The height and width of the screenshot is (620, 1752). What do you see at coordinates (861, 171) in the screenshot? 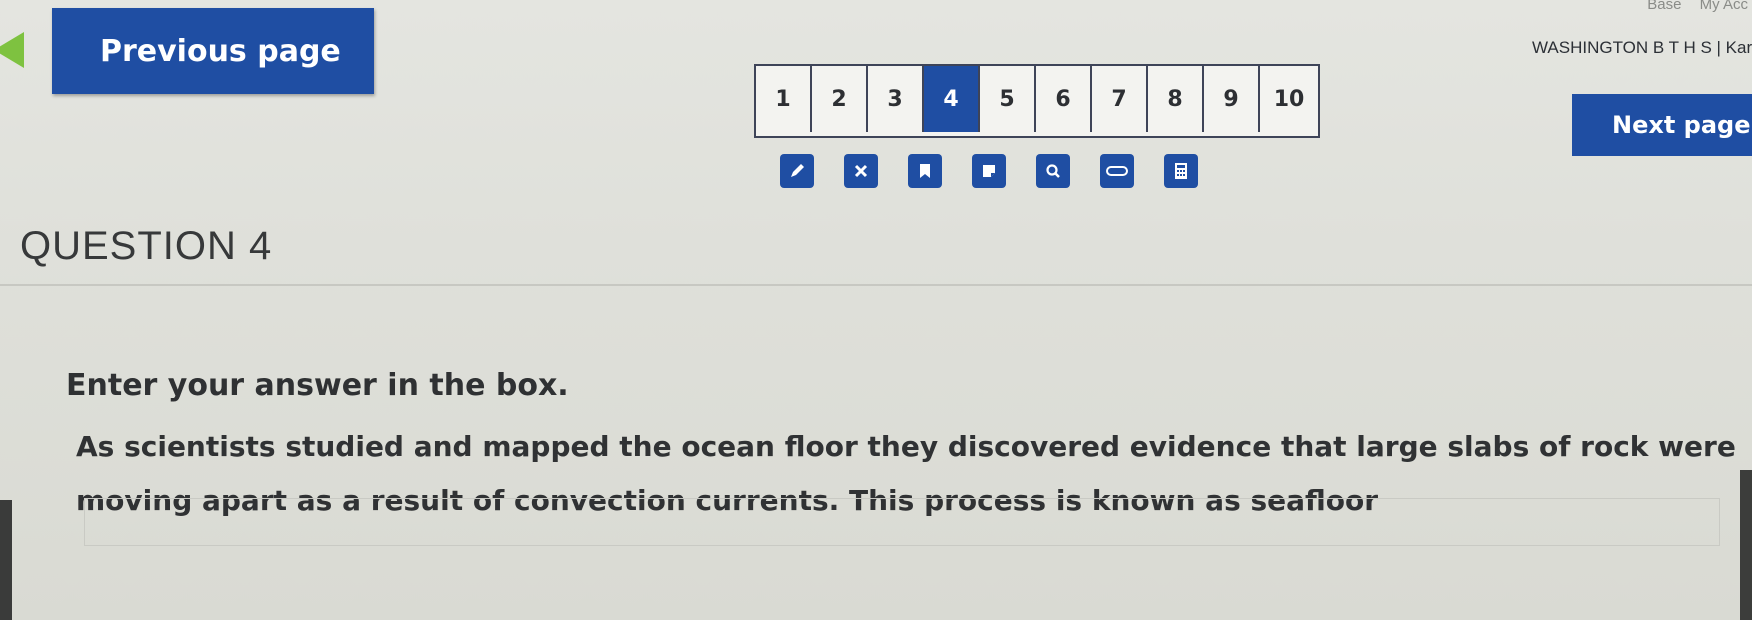
I see `close-icon` at bounding box center [861, 171].